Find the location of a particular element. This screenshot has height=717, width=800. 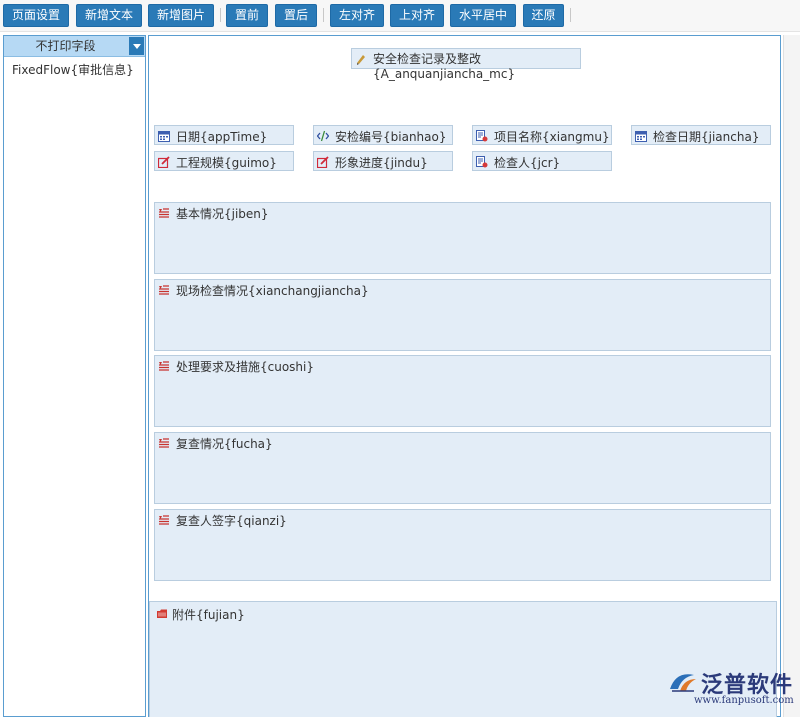

field-label: 检查日期{jiancha} is located at coordinates (706, 136).